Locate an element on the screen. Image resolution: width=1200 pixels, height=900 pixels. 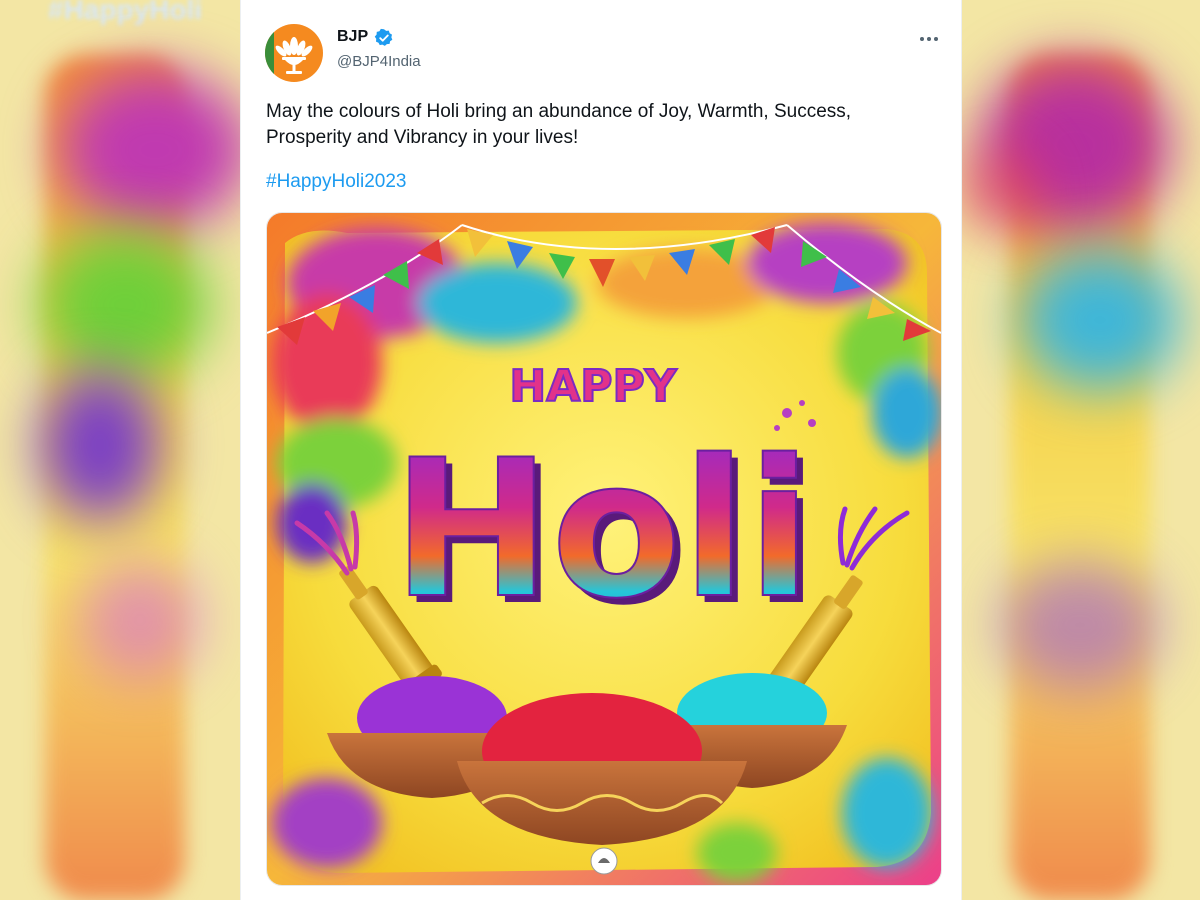
happy-greeting-text: HAPPY is located at coordinates (593, 386).